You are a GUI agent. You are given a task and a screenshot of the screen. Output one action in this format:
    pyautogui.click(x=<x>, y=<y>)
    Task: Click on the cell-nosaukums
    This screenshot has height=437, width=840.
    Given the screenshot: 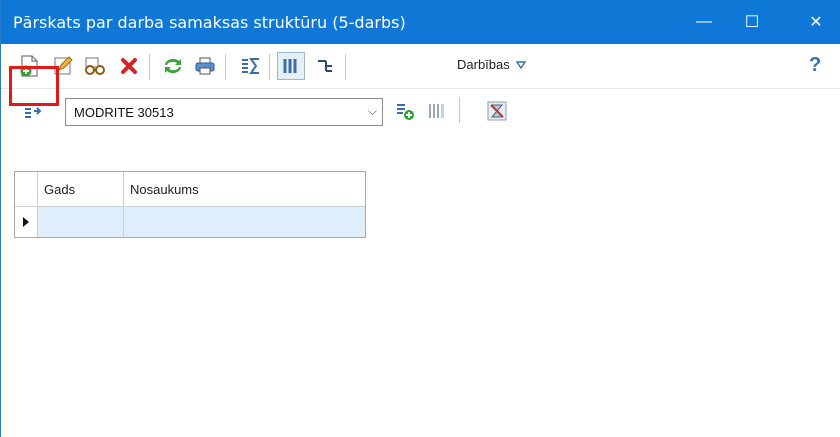 What is the action you would take?
    pyautogui.click(x=244, y=222)
    